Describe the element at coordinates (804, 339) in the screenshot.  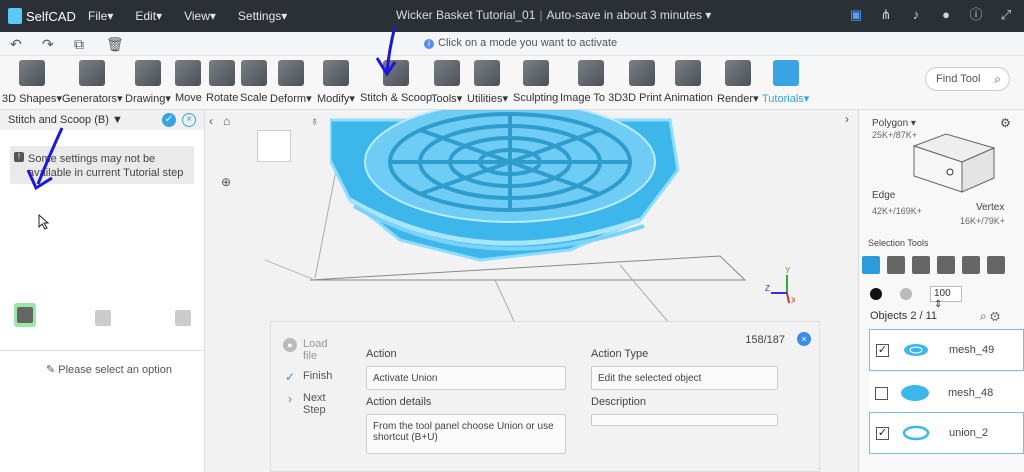
I see `close-tutorial-icon: ×` at that location.